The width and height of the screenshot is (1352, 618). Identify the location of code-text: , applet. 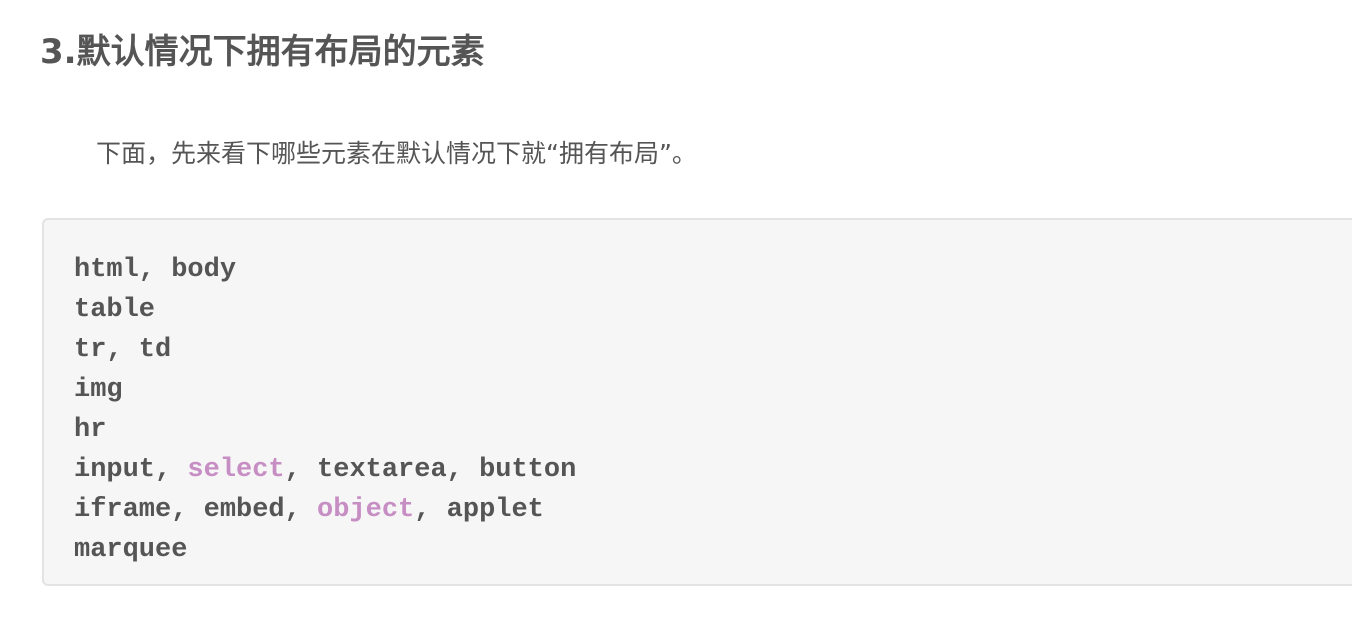
(479, 510).